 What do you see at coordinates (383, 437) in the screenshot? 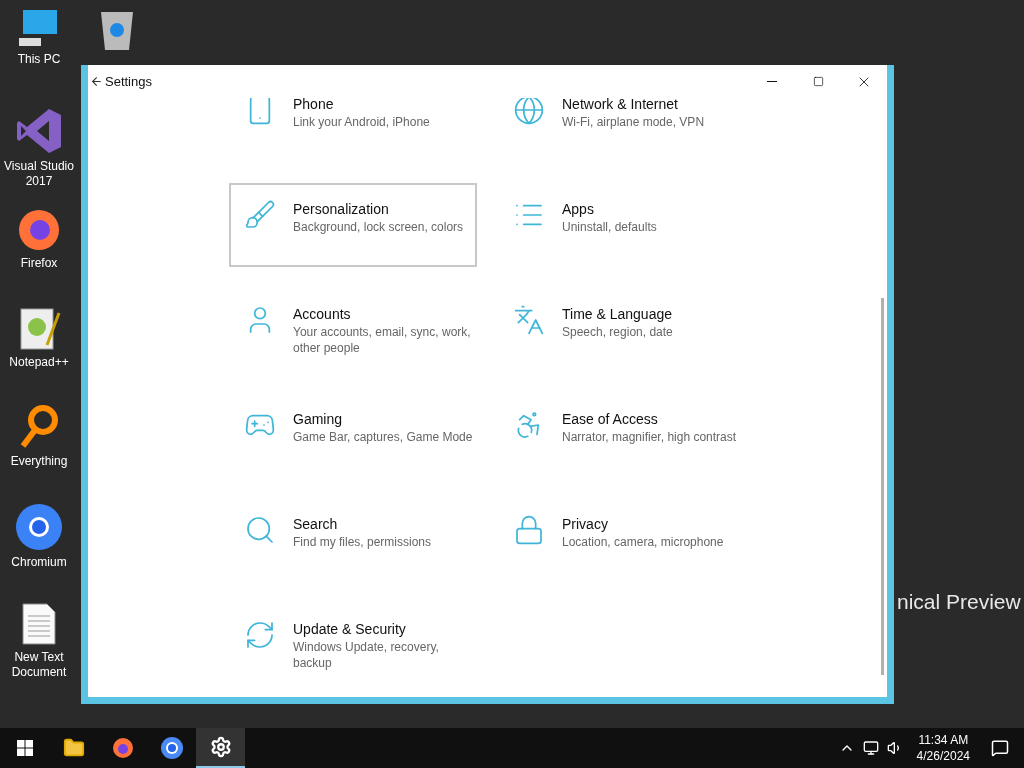
I see `category-description: Game Bar, captures, Game Mode` at bounding box center [383, 437].